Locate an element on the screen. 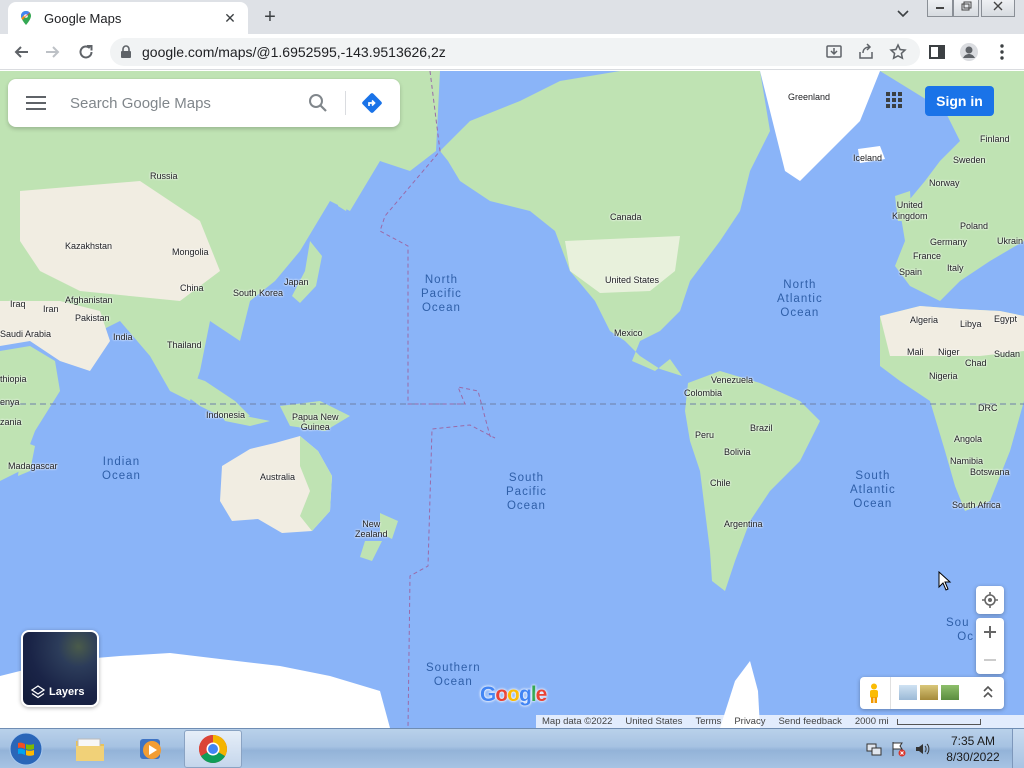  minimize-icon is located at coordinates (940, 8).